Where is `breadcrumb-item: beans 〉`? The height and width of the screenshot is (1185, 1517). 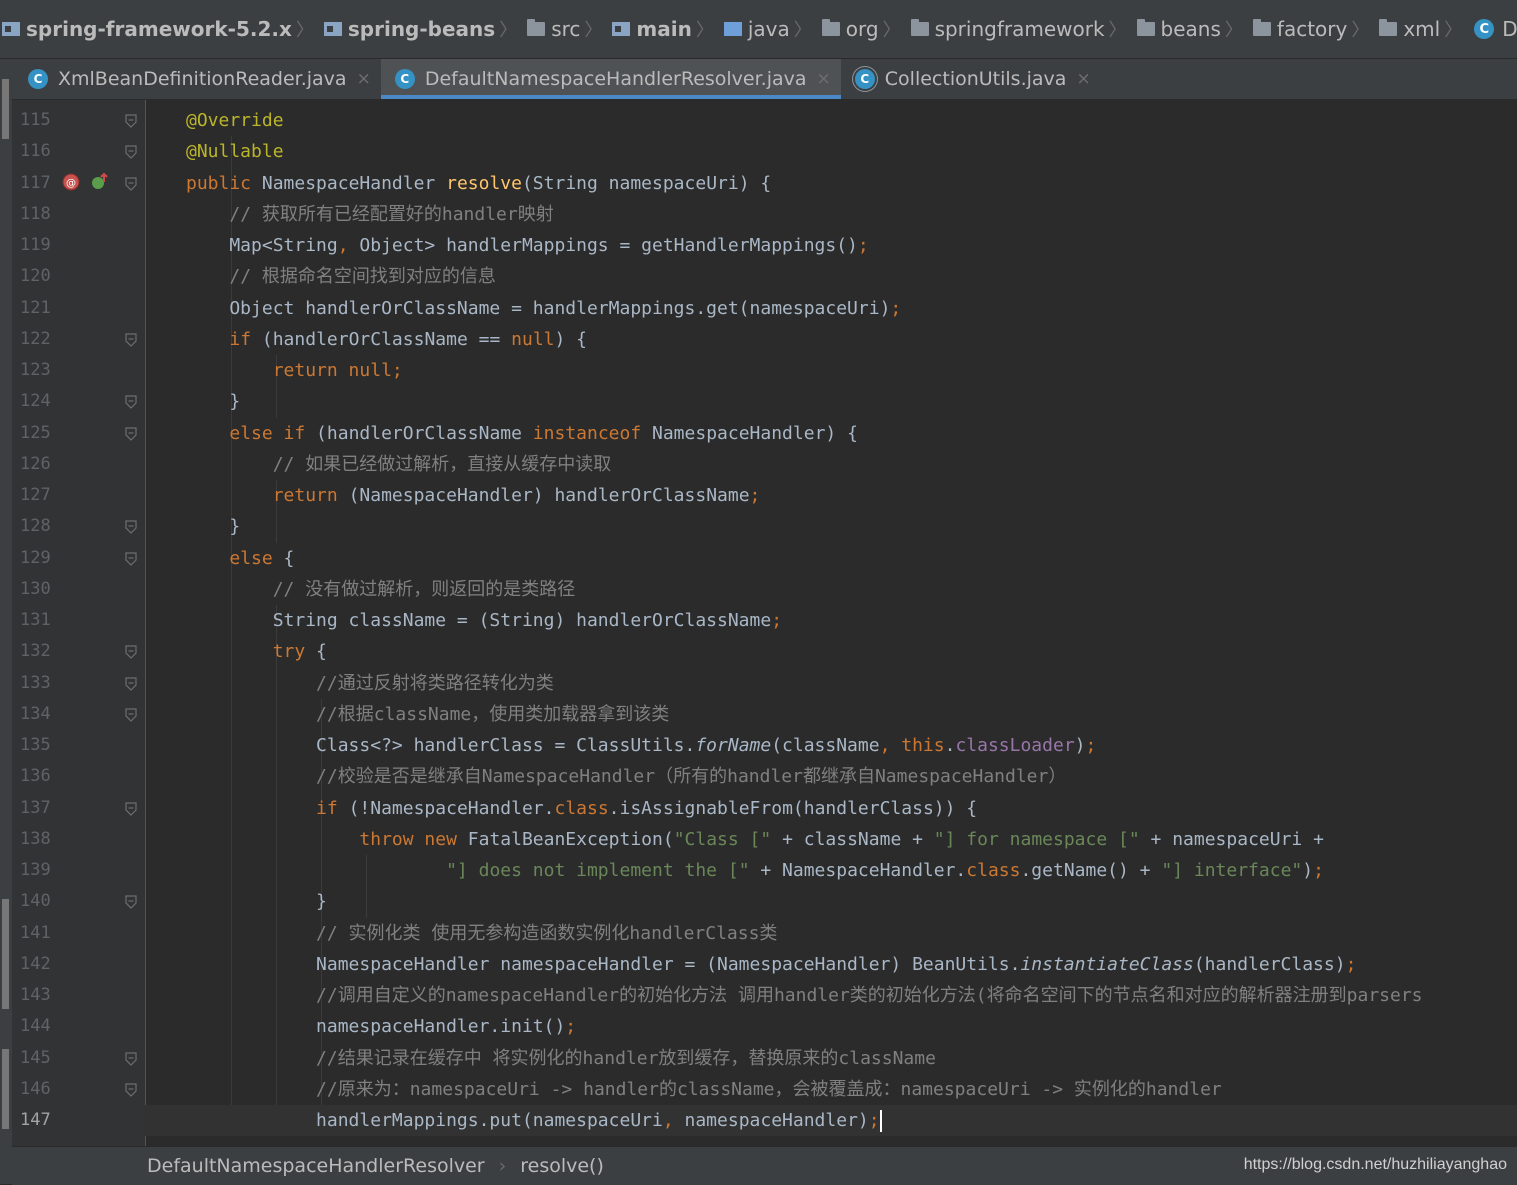 breadcrumb-item: beans 〉 is located at coordinates (1187, 29).